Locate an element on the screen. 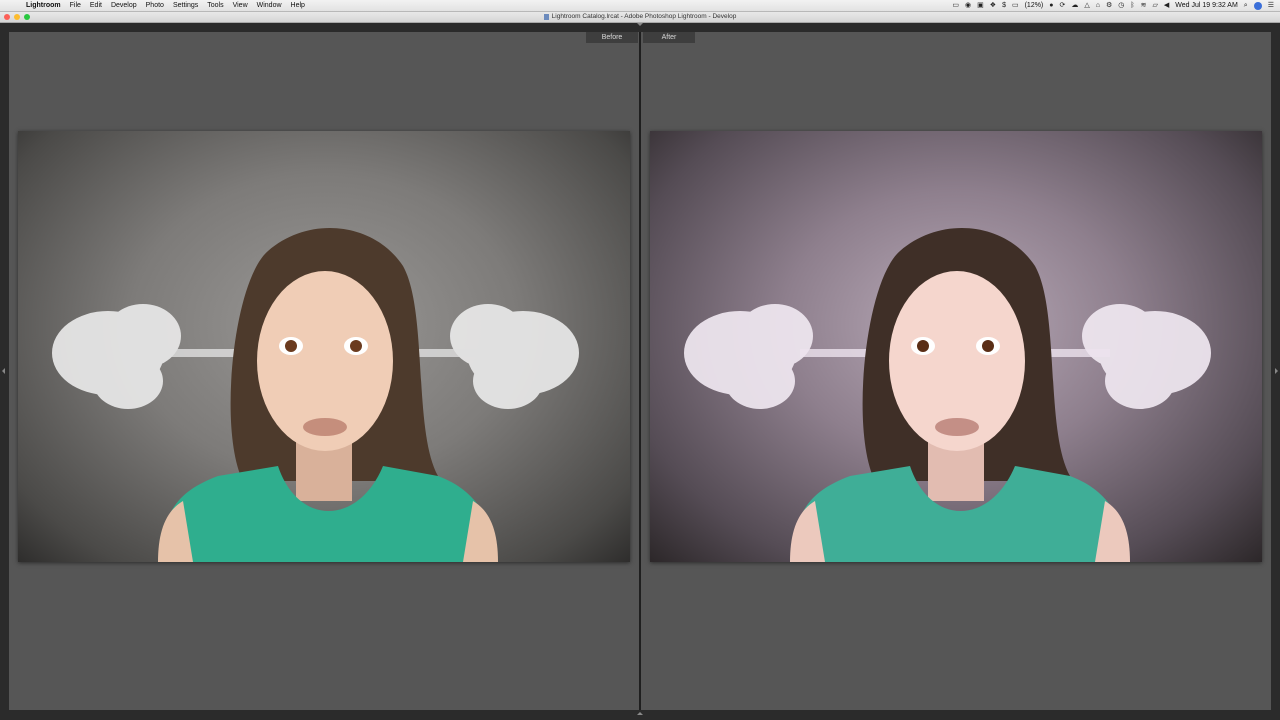  menu-help: Help is located at coordinates (298, 5).